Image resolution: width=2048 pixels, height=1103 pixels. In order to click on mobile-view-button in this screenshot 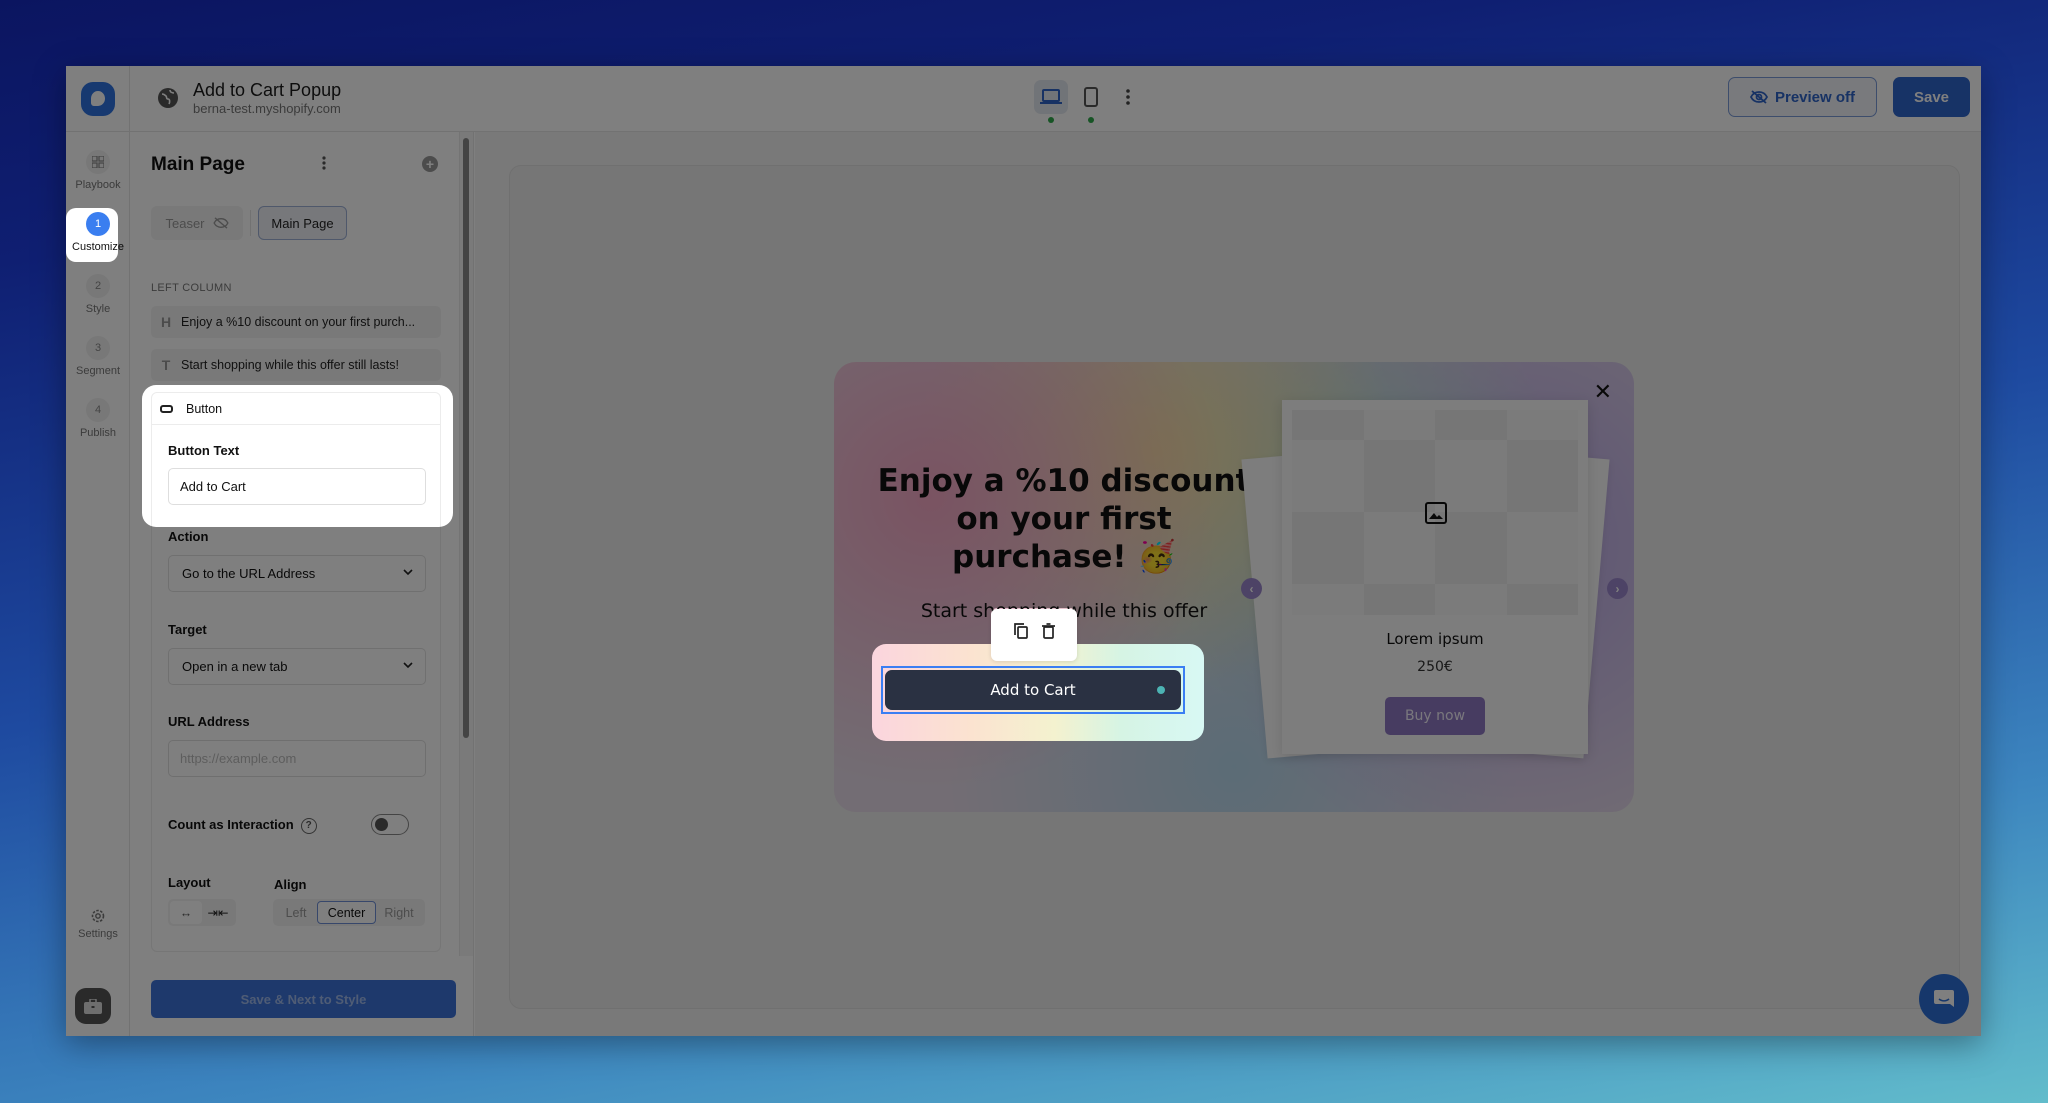, I will do `click(1091, 101)`.